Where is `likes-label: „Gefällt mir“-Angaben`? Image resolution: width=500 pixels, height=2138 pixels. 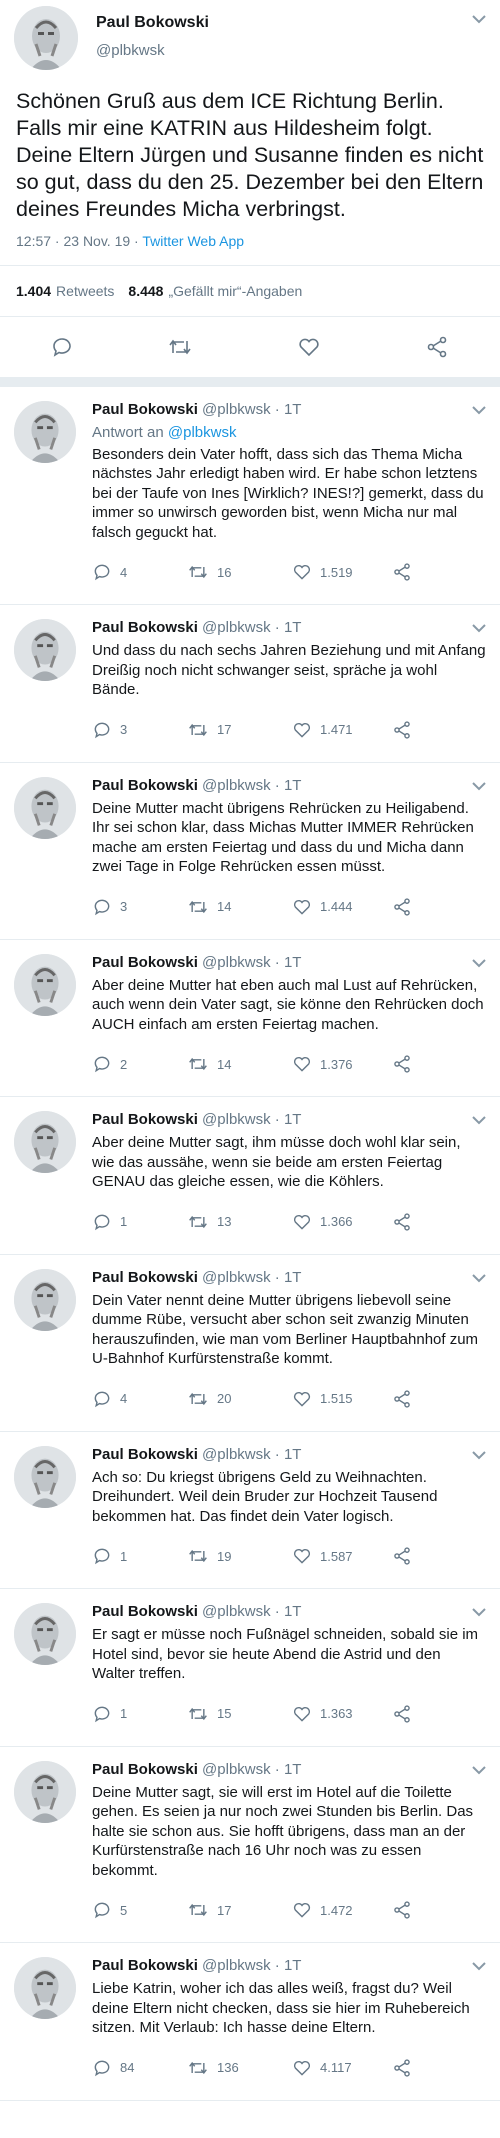
likes-label: „Gefällt mir“-Angaben is located at coordinates (235, 291).